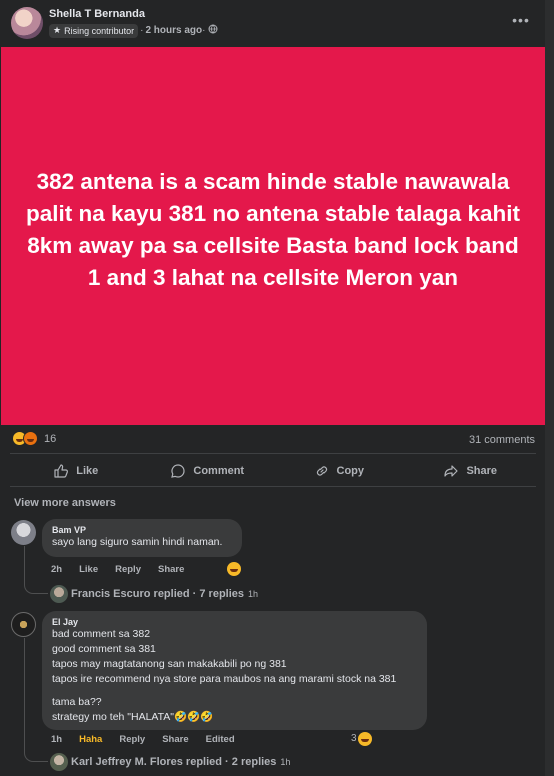 The height and width of the screenshot is (776, 554). I want to click on comment-actions: 1h Haha Reply Share Edited, so click(151, 739).